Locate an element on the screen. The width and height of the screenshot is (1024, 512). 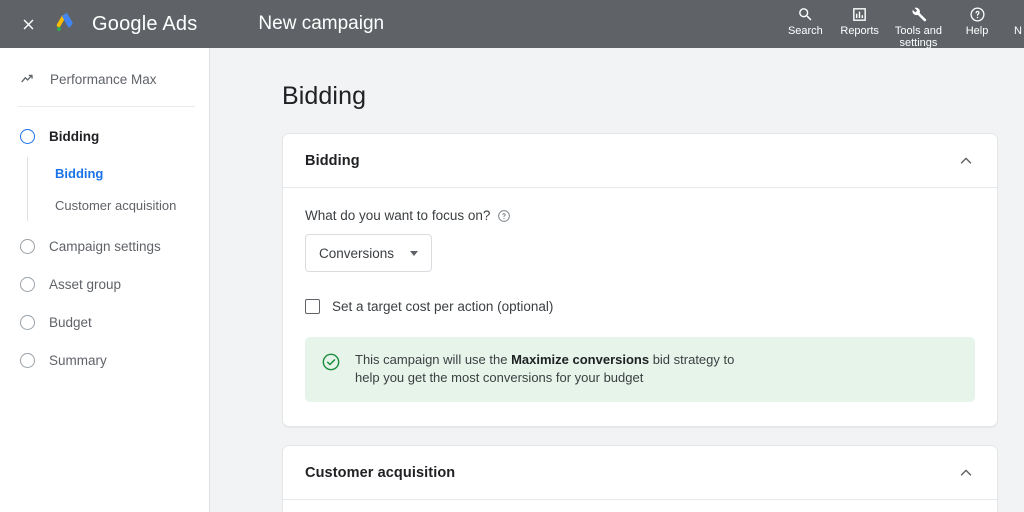
sidebar-step-summary: Summary is located at coordinates (104, 360).